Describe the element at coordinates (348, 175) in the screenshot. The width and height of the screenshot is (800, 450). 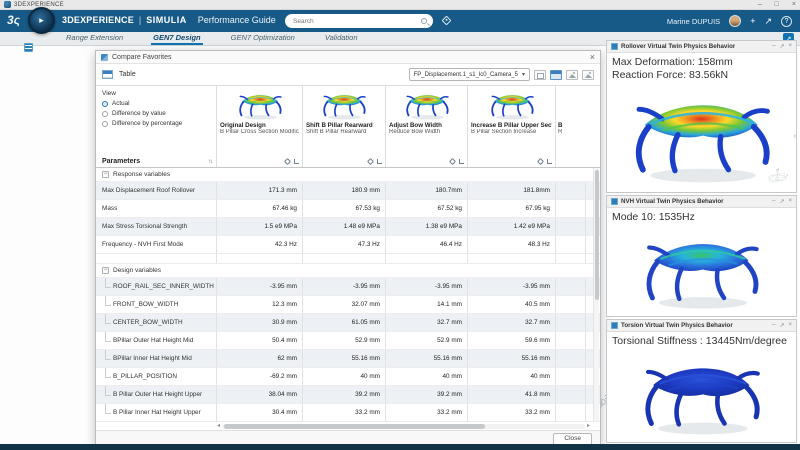
I see `section-row-response-variables: − Response variables` at that location.